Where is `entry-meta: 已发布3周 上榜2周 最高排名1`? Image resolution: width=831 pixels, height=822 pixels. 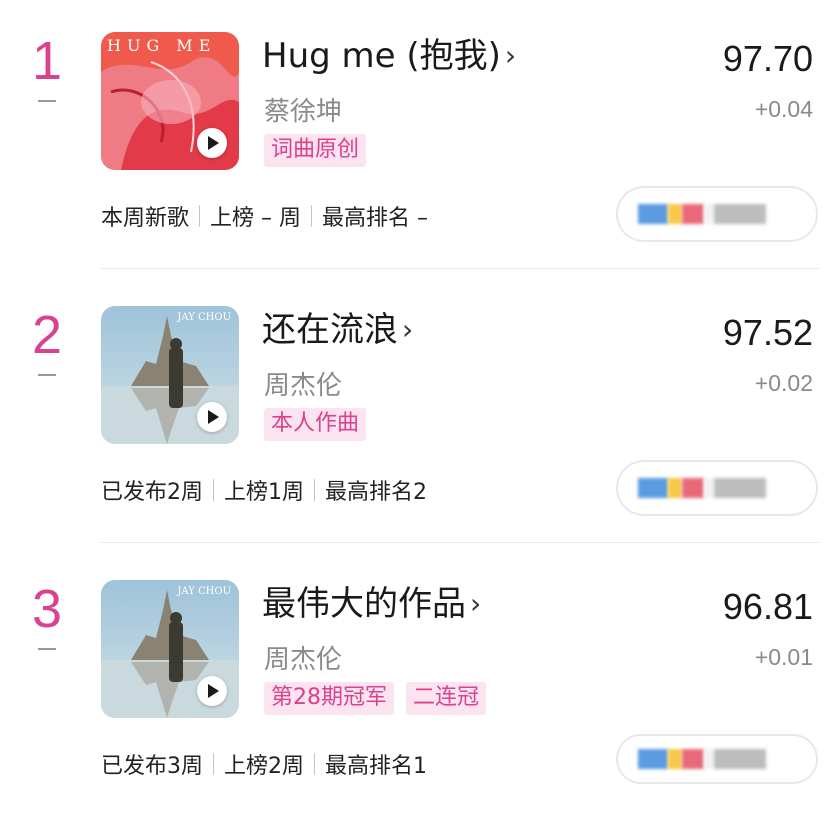 entry-meta: 已发布3周 上榜2周 最高排名1 is located at coordinates (264, 764).